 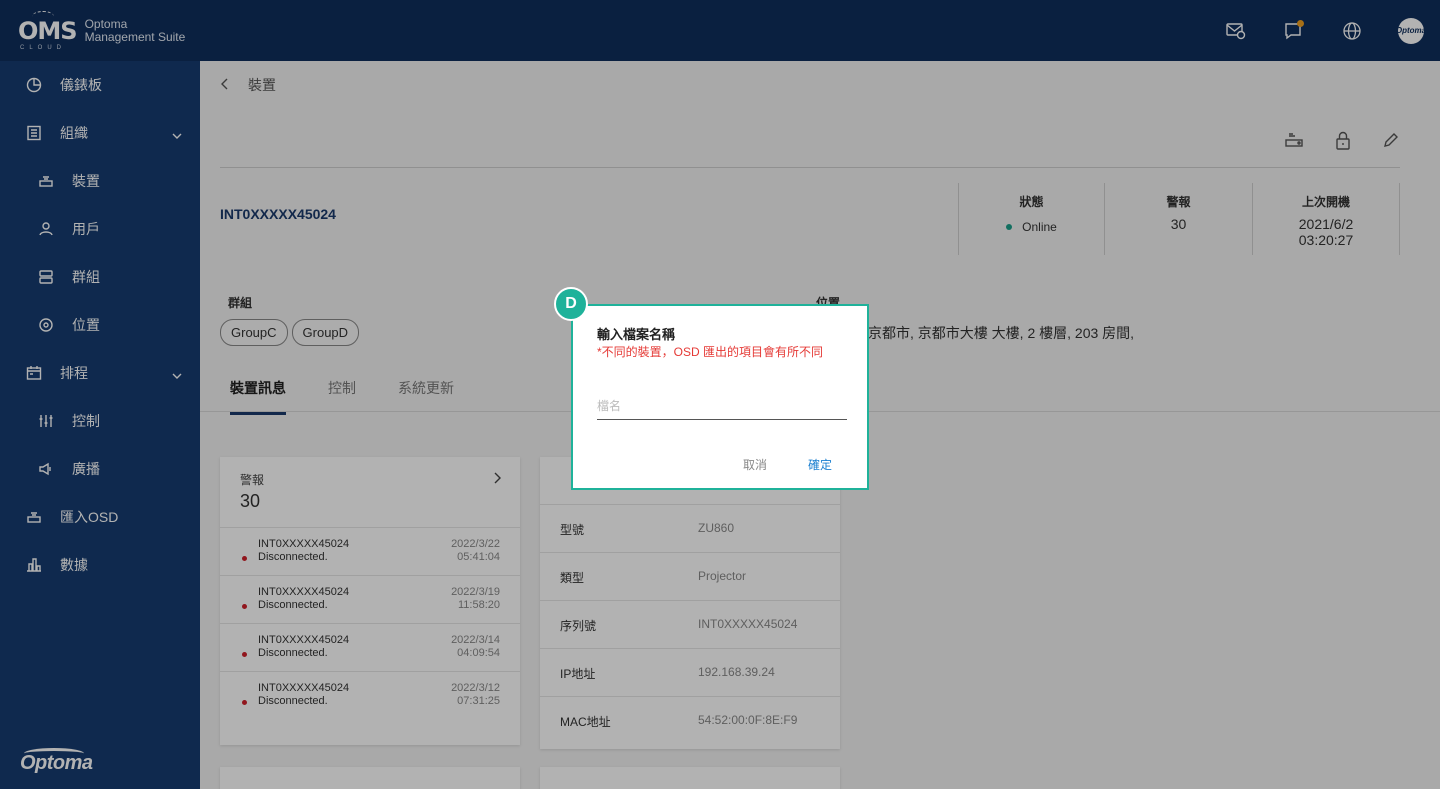 What do you see at coordinates (571, 304) in the screenshot?
I see `step-badge: D` at bounding box center [571, 304].